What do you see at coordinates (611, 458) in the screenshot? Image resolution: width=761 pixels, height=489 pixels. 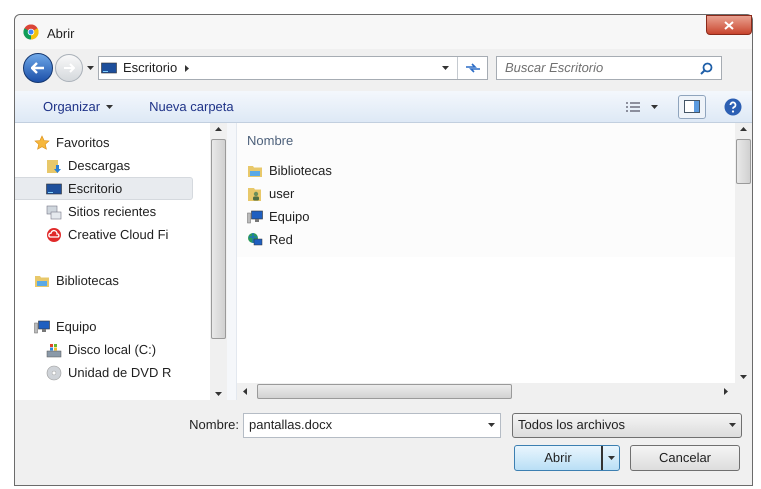 I see `split-caret-icon` at bounding box center [611, 458].